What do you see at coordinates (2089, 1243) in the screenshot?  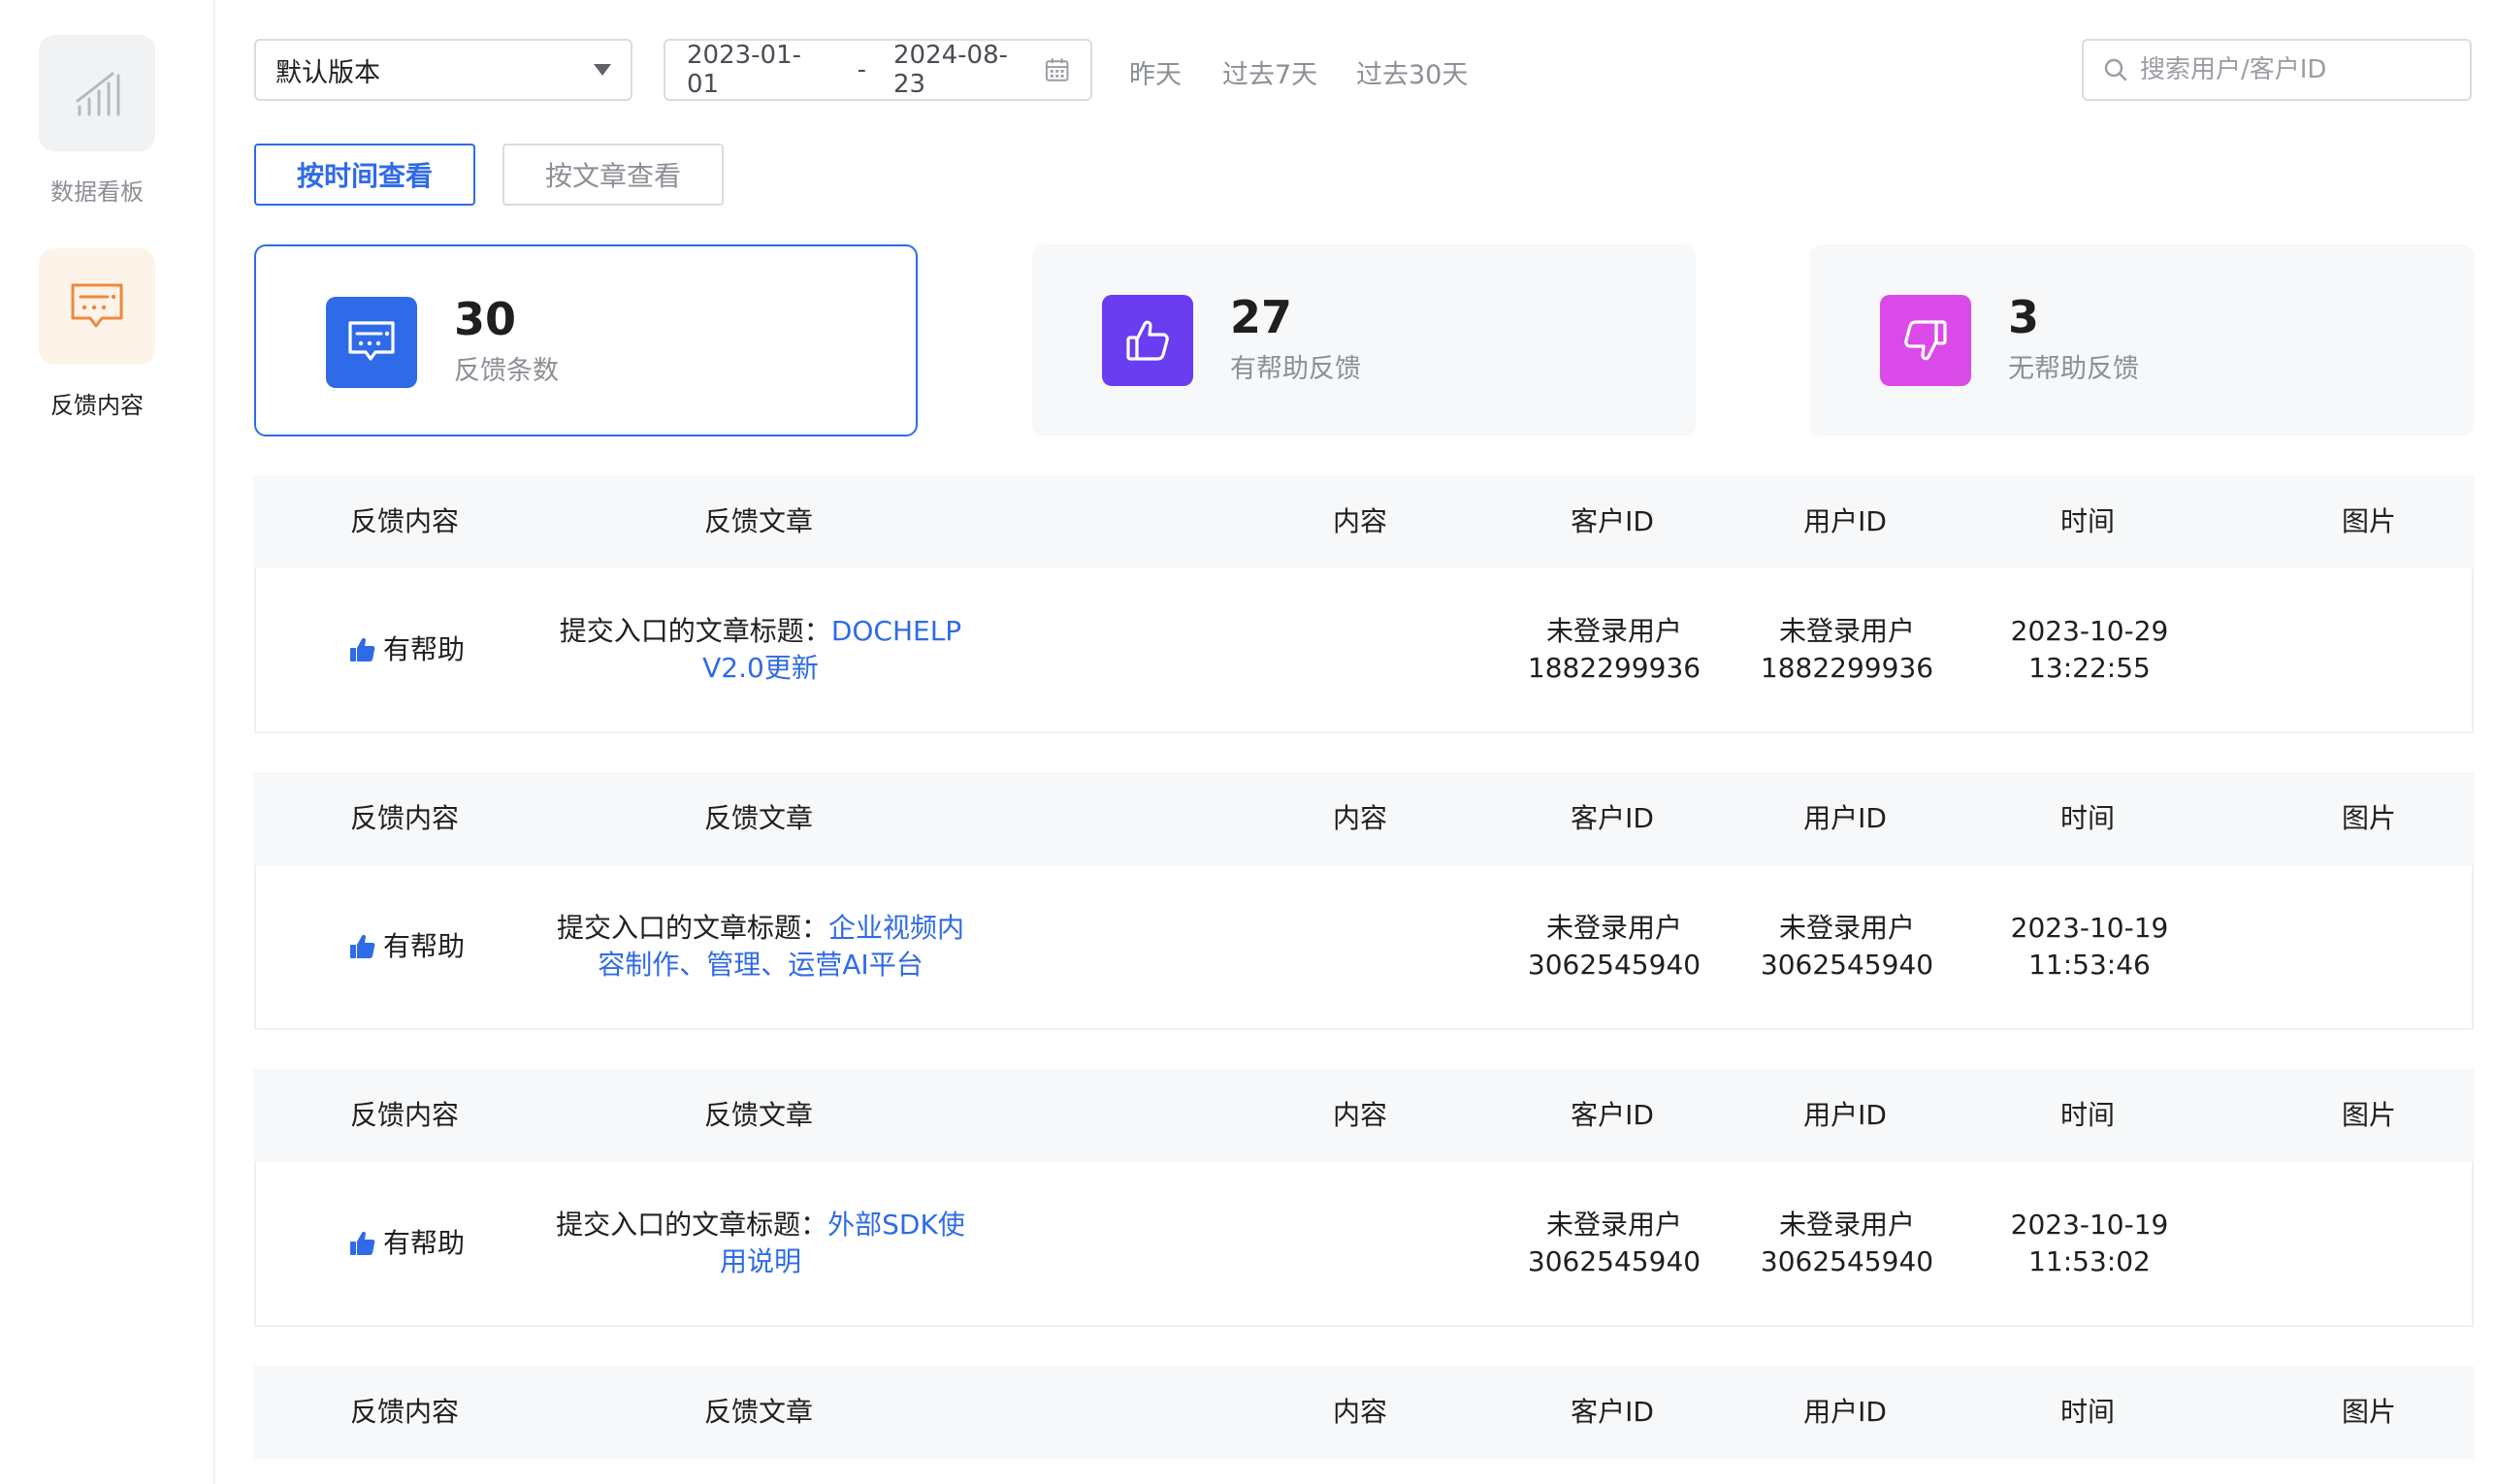 I see `time-cell: 2023-10-19 11:53:02` at bounding box center [2089, 1243].